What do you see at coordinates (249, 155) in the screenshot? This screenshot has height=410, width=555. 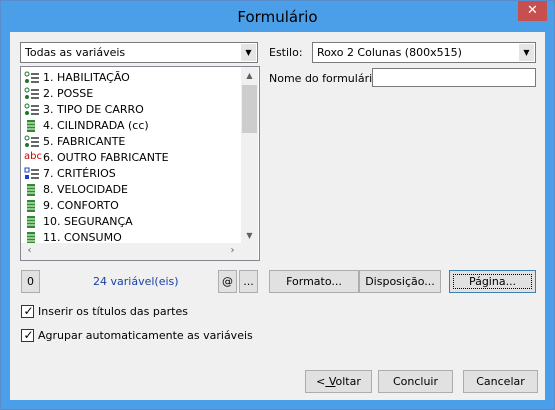 I see `variables-list-vertical-scrollbar: ▲ ▼` at bounding box center [249, 155].